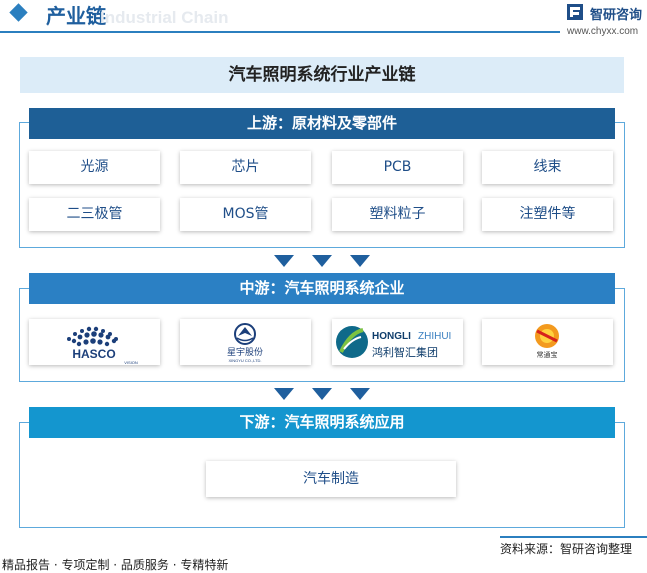 The width and height of the screenshot is (647, 573). What do you see at coordinates (547, 214) in the screenshot?
I see `upstream-item: 注塑件等` at bounding box center [547, 214].